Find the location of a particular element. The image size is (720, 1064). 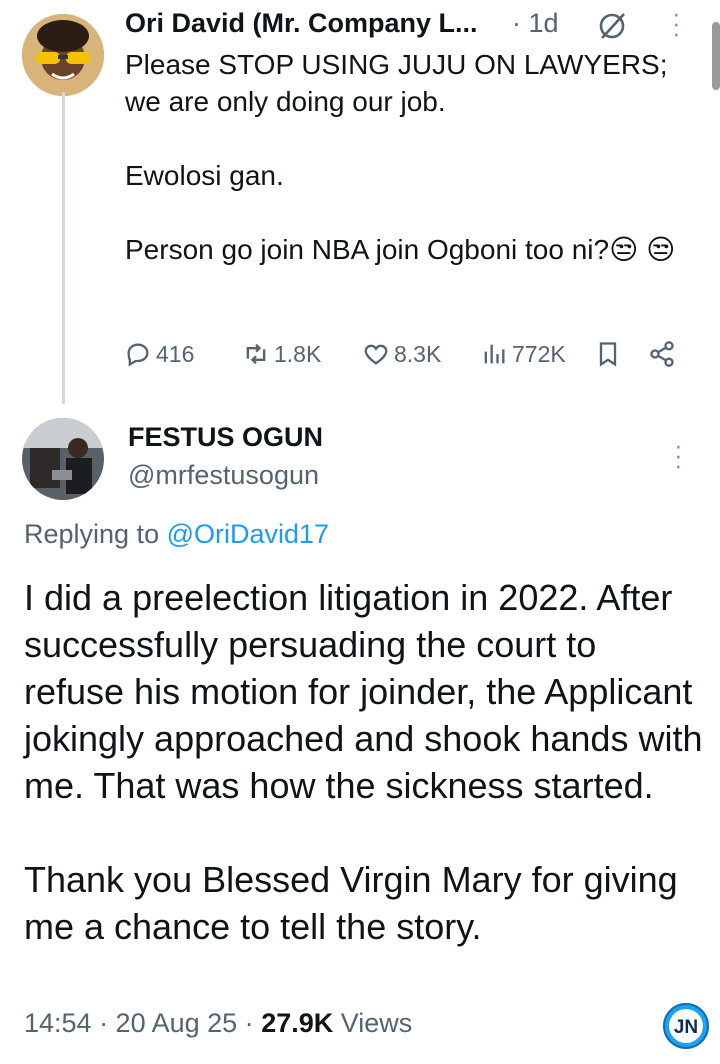

views-label: Views is located at coordinates (376, 1023).